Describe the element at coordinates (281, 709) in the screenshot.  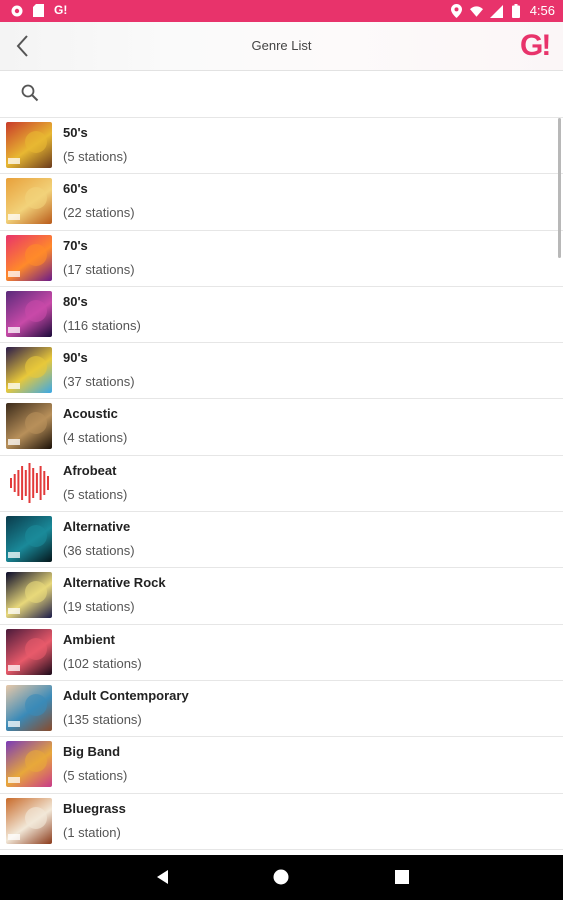
I see `list-item: Adult Contemporary (135 stations)` at that location.